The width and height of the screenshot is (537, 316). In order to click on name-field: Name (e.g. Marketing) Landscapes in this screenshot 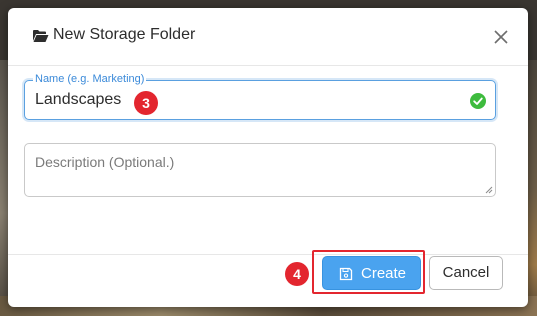, I will do `click(260, 96)`.